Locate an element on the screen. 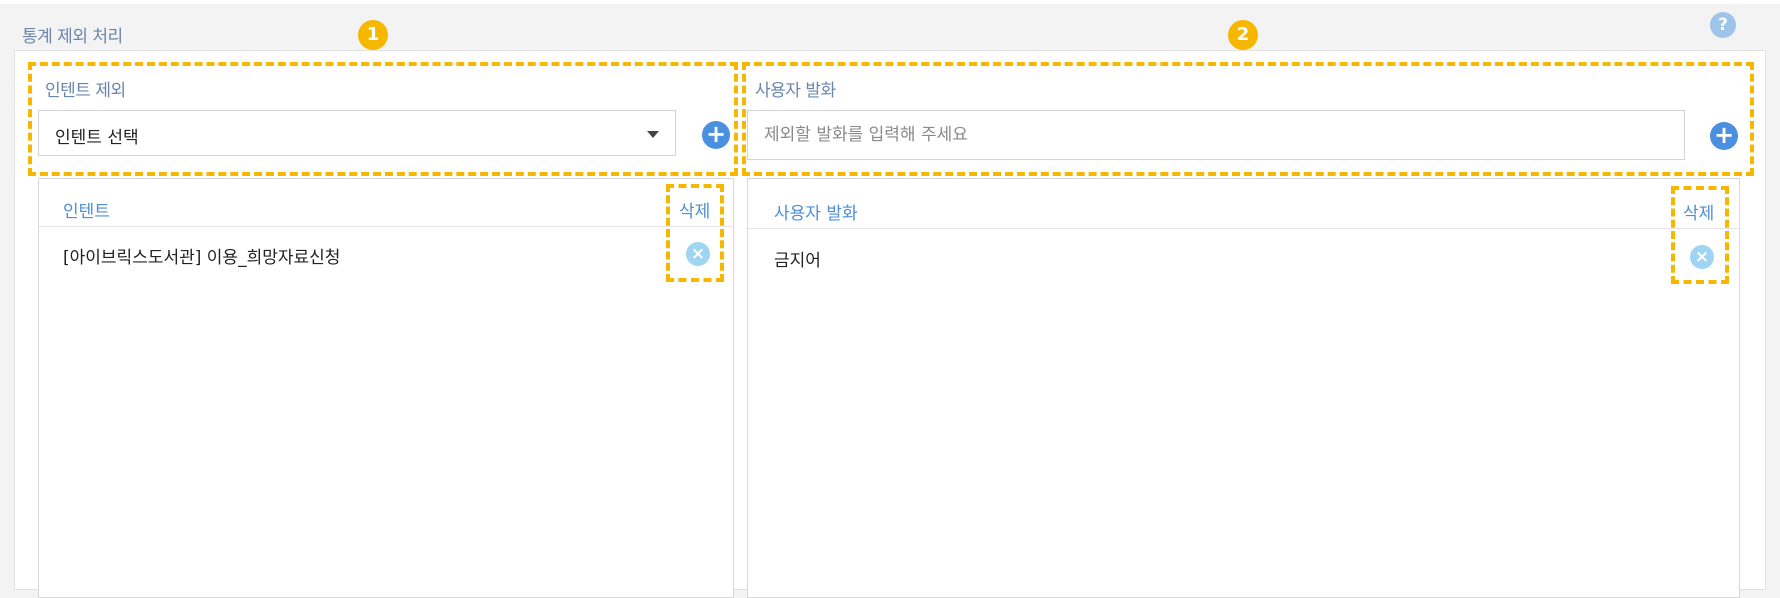  utterance-column-header: 사용자 발화 is located at coordinates (816, 214).